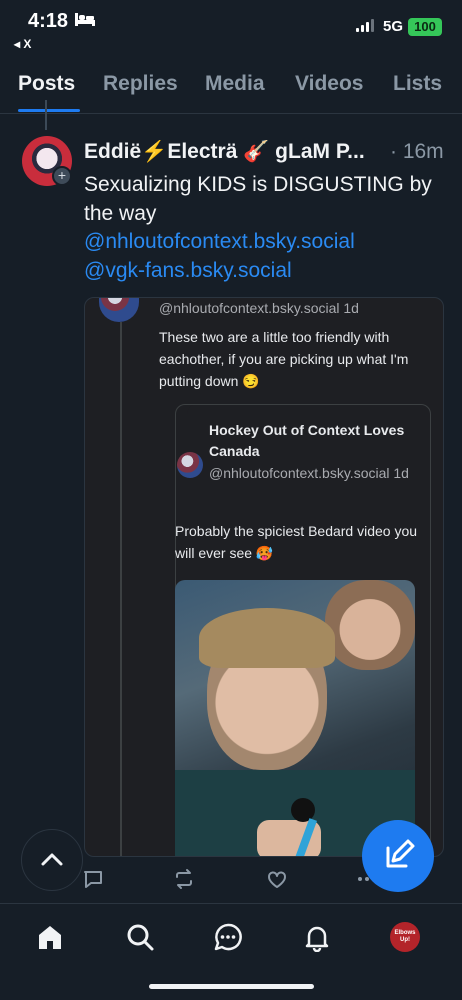 This screenshot has width=462, height=1000. Describe the element at coordinates (119, 310) in the screenshot. I see `quote-avatar` at that location.